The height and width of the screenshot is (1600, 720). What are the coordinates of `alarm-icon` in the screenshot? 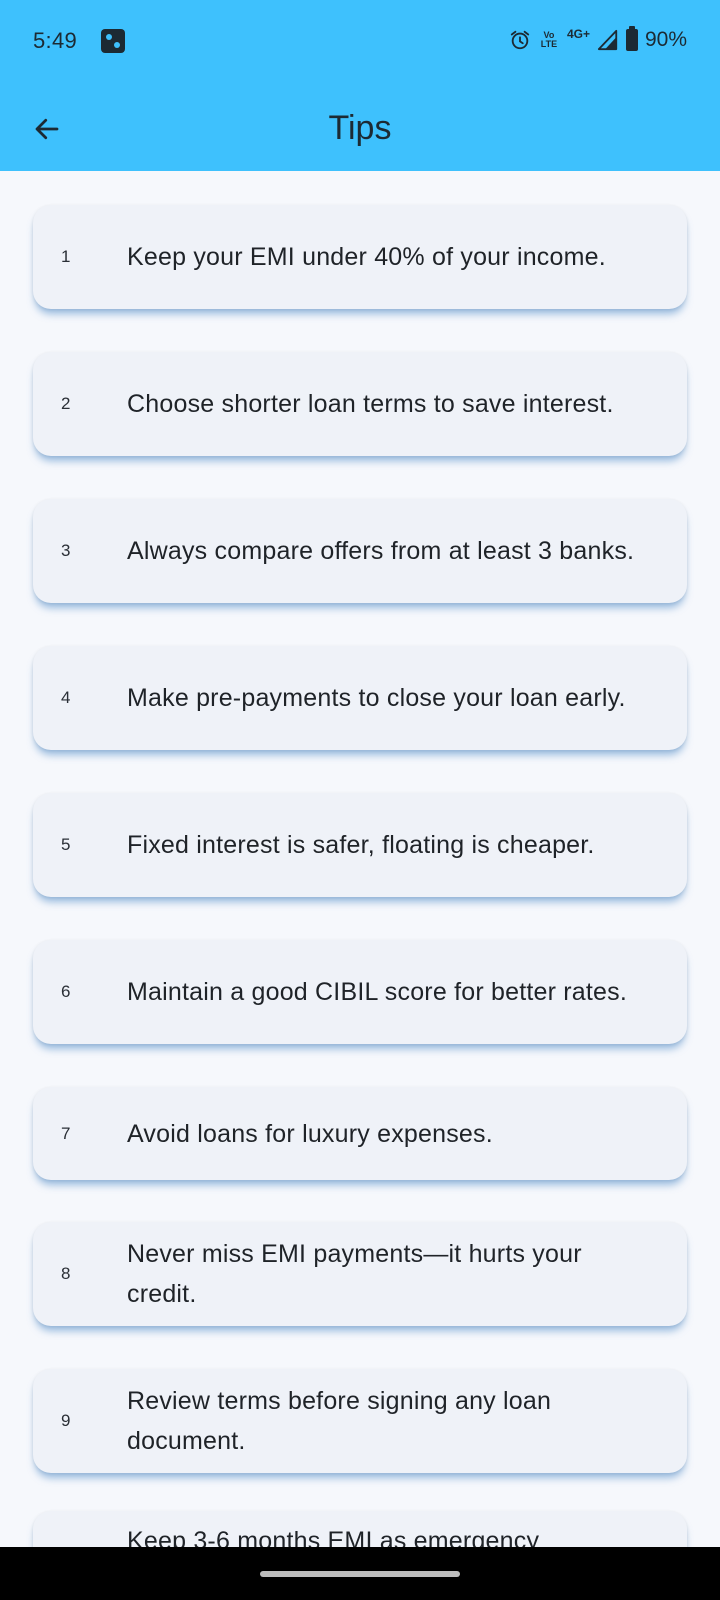 It's located at (520, 40).